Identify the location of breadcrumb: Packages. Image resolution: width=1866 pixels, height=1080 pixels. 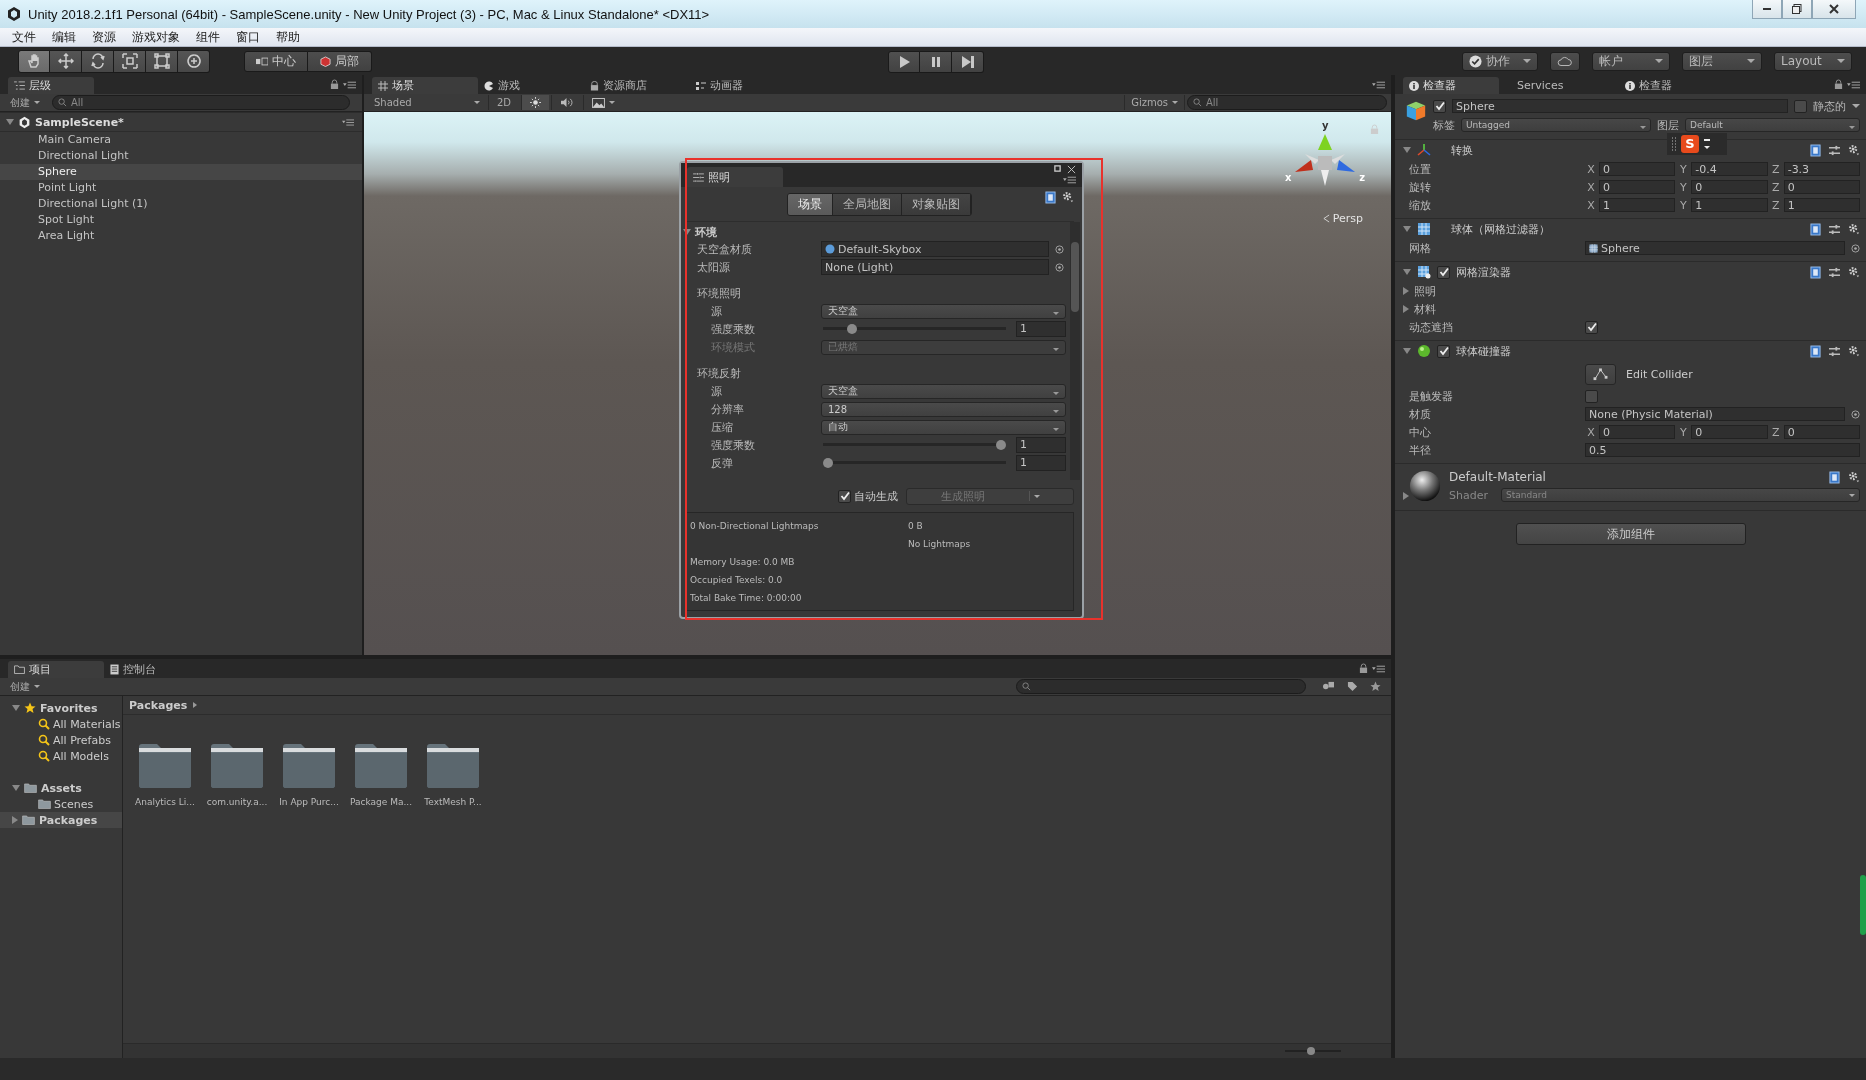
(158, 705).